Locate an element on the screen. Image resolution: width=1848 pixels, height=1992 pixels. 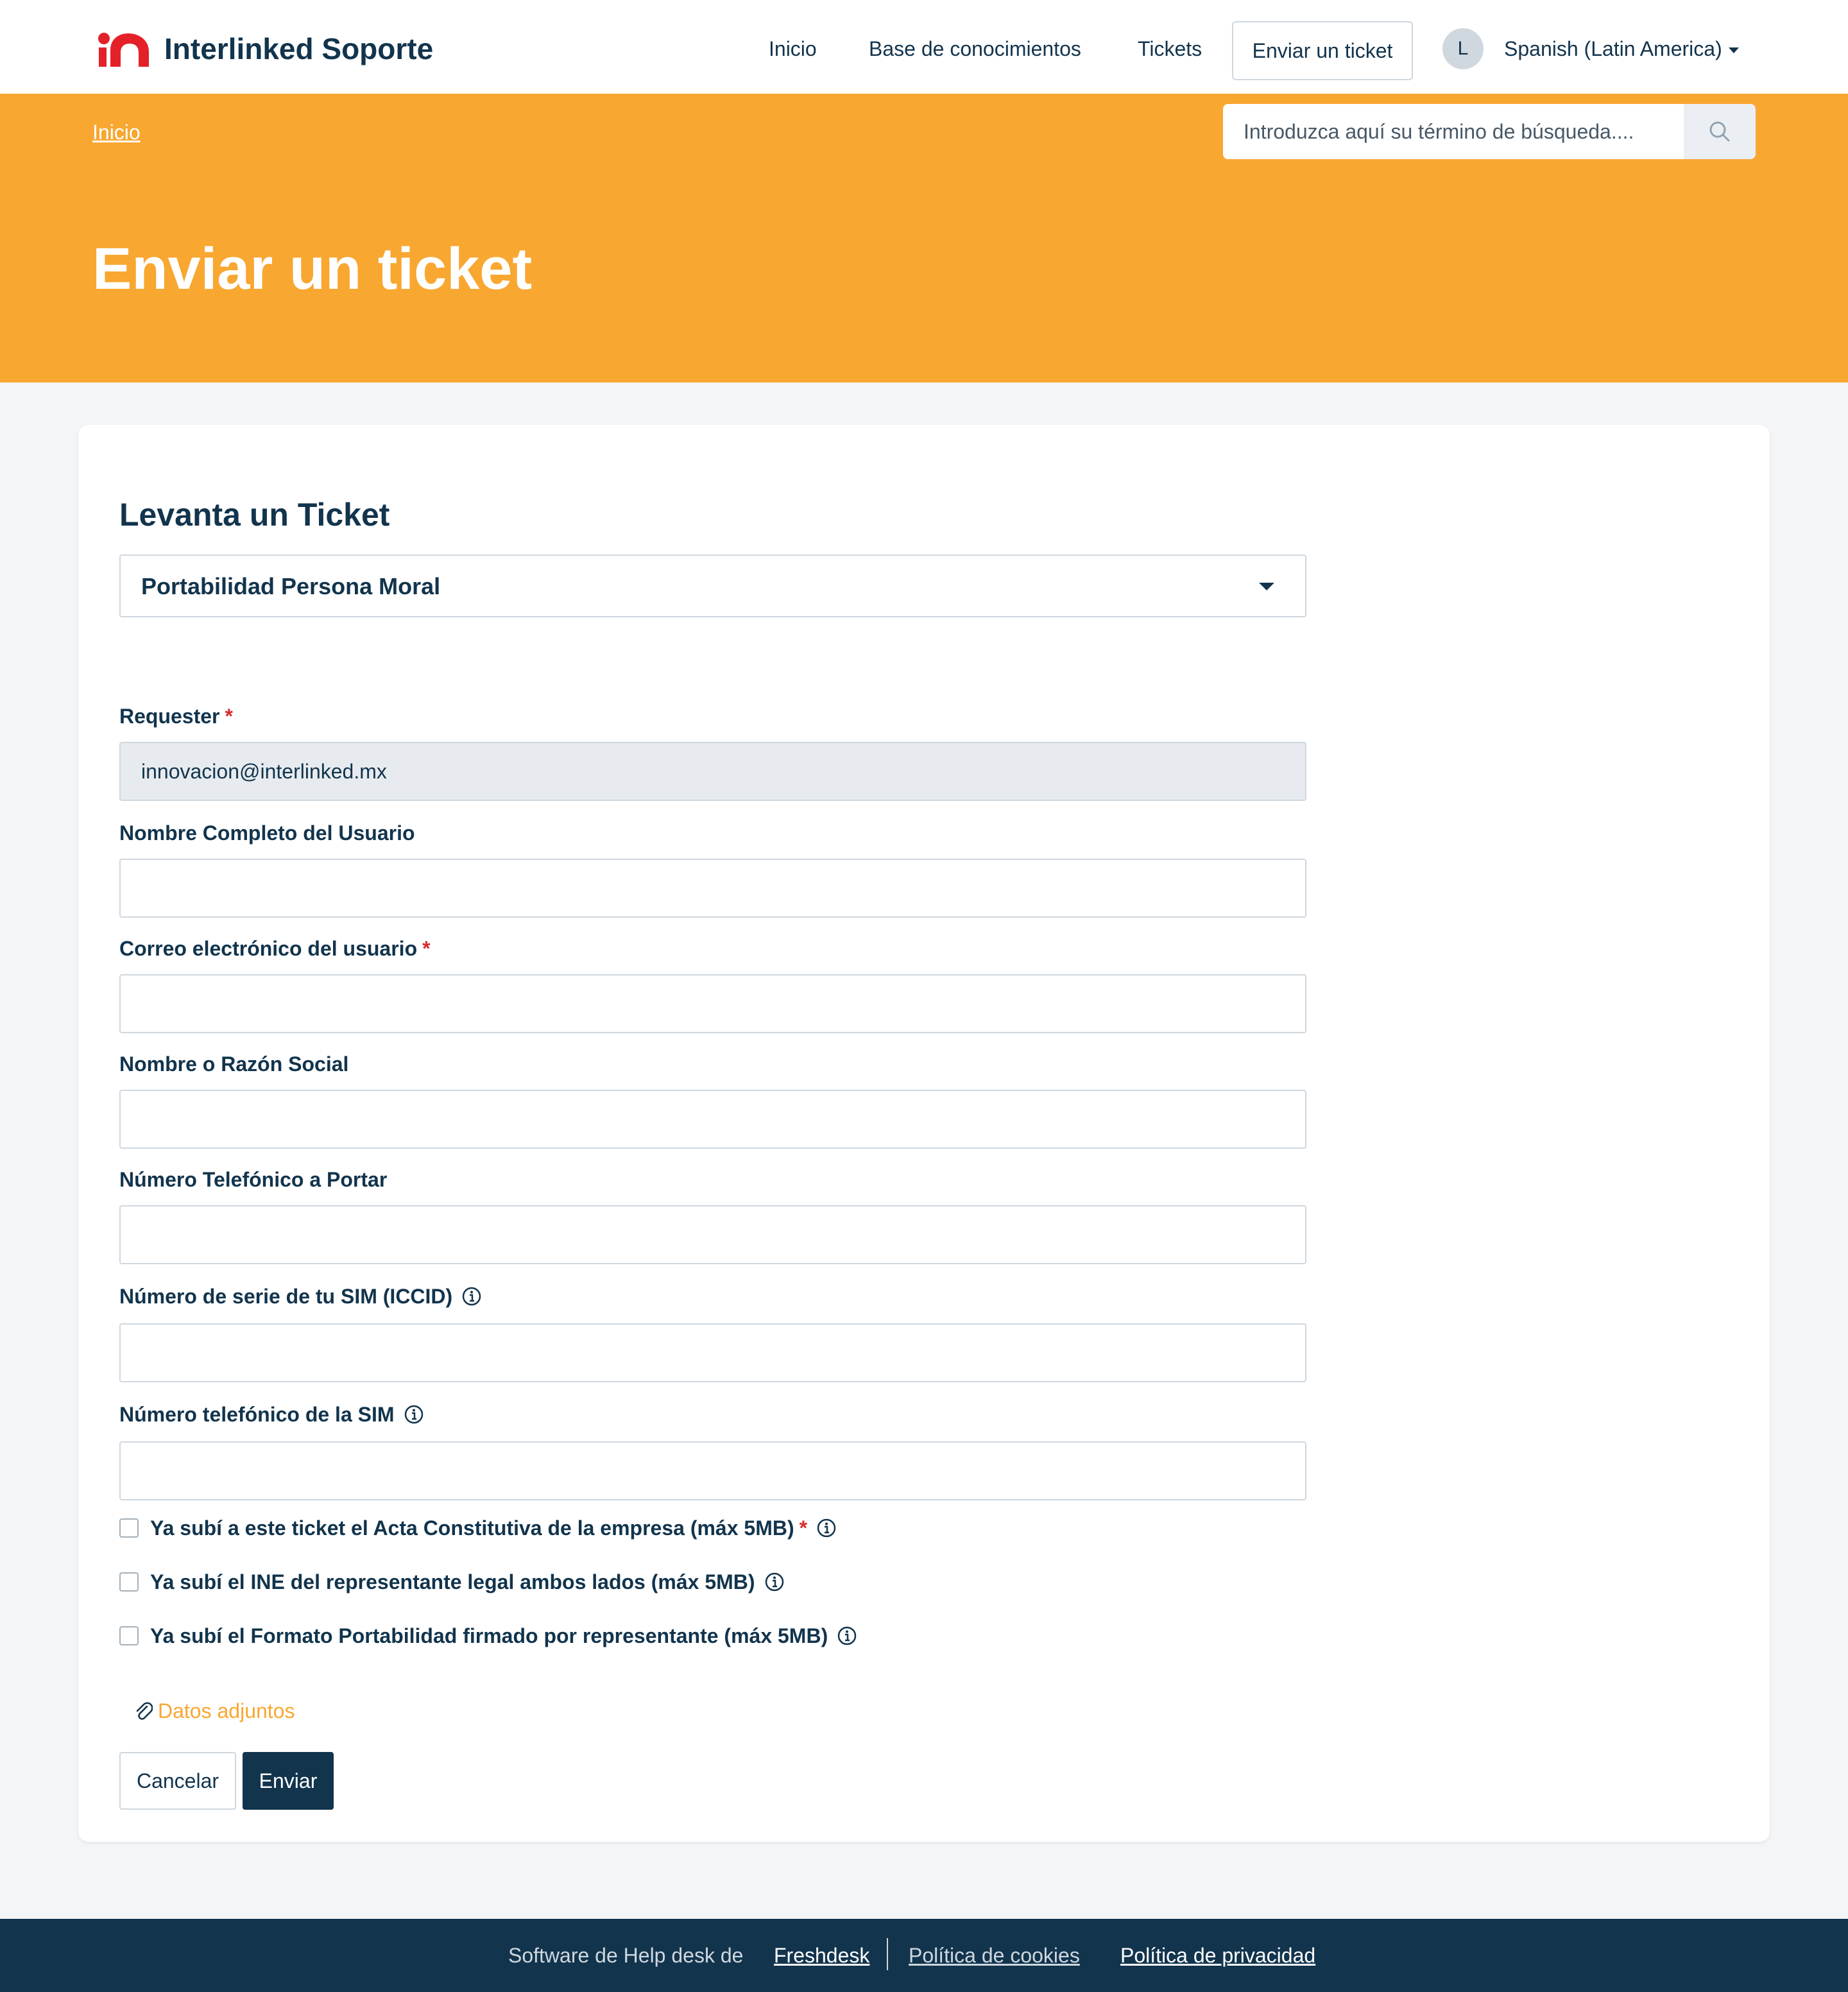
footer-divider is located at coordinates (888, 1954).